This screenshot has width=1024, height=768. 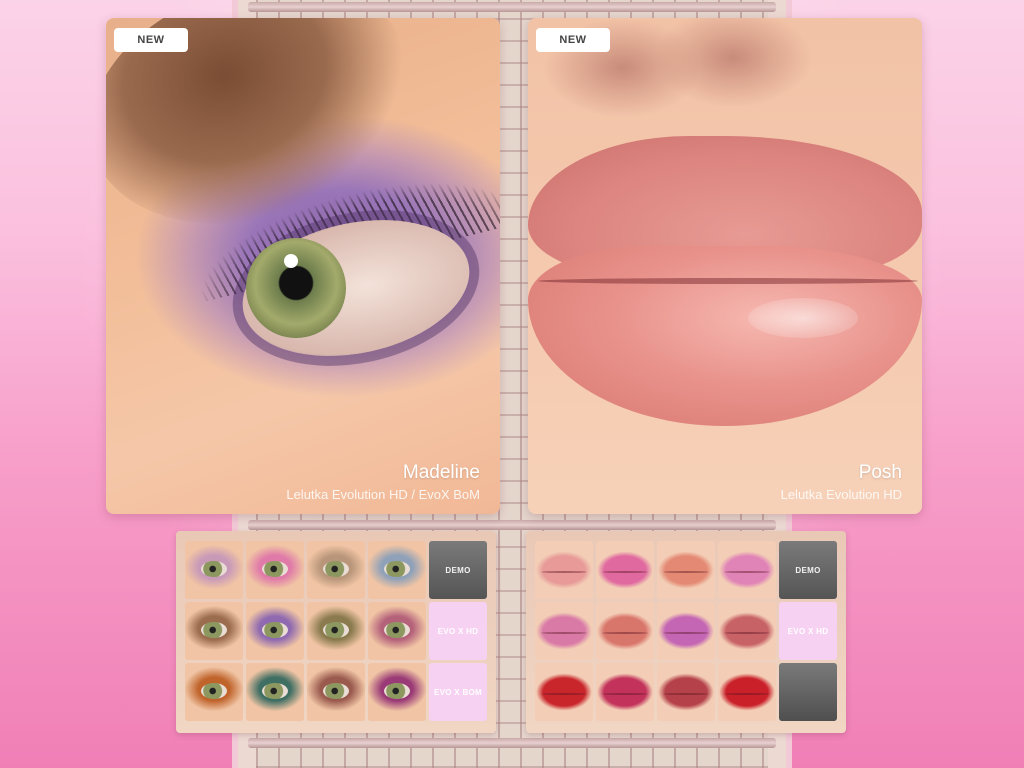 I want to click on iris-art, so click(x=296, y=288).